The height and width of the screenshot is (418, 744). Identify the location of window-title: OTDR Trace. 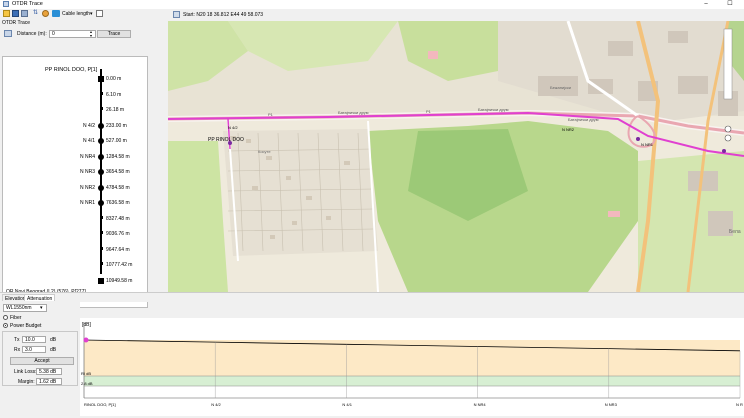
(27, 4).